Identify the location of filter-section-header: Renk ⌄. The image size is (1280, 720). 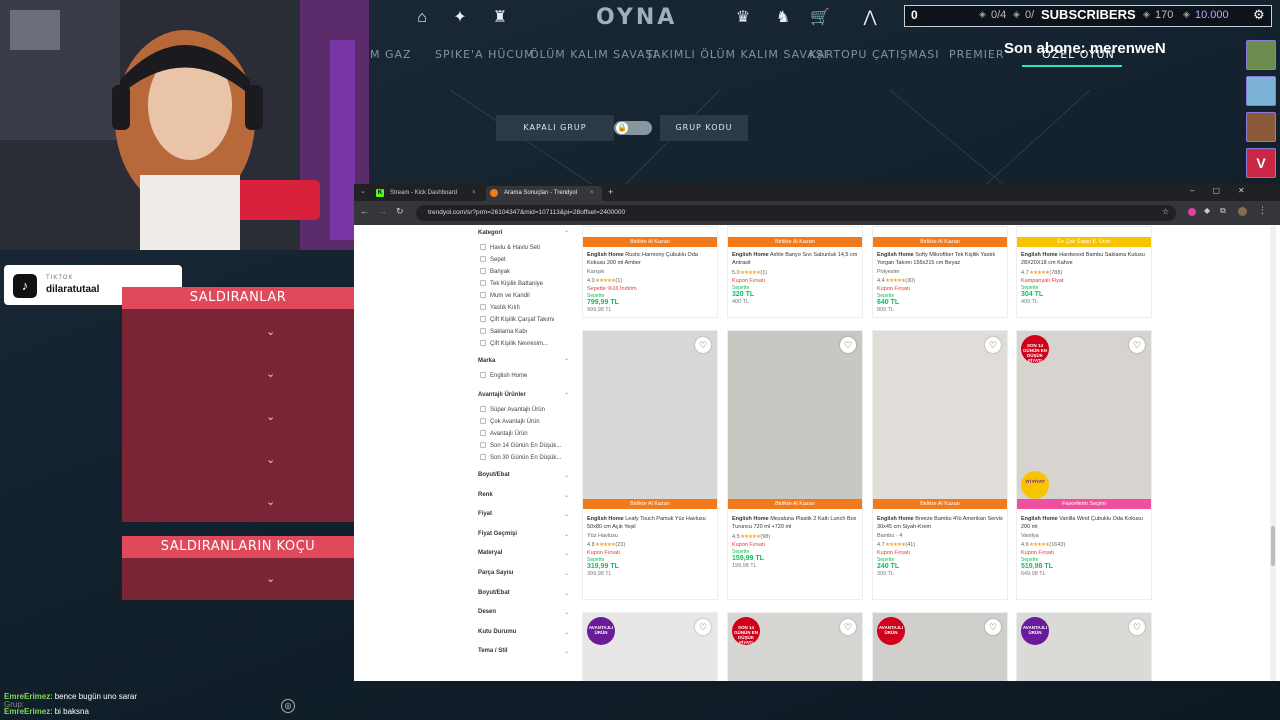
(523, 495).